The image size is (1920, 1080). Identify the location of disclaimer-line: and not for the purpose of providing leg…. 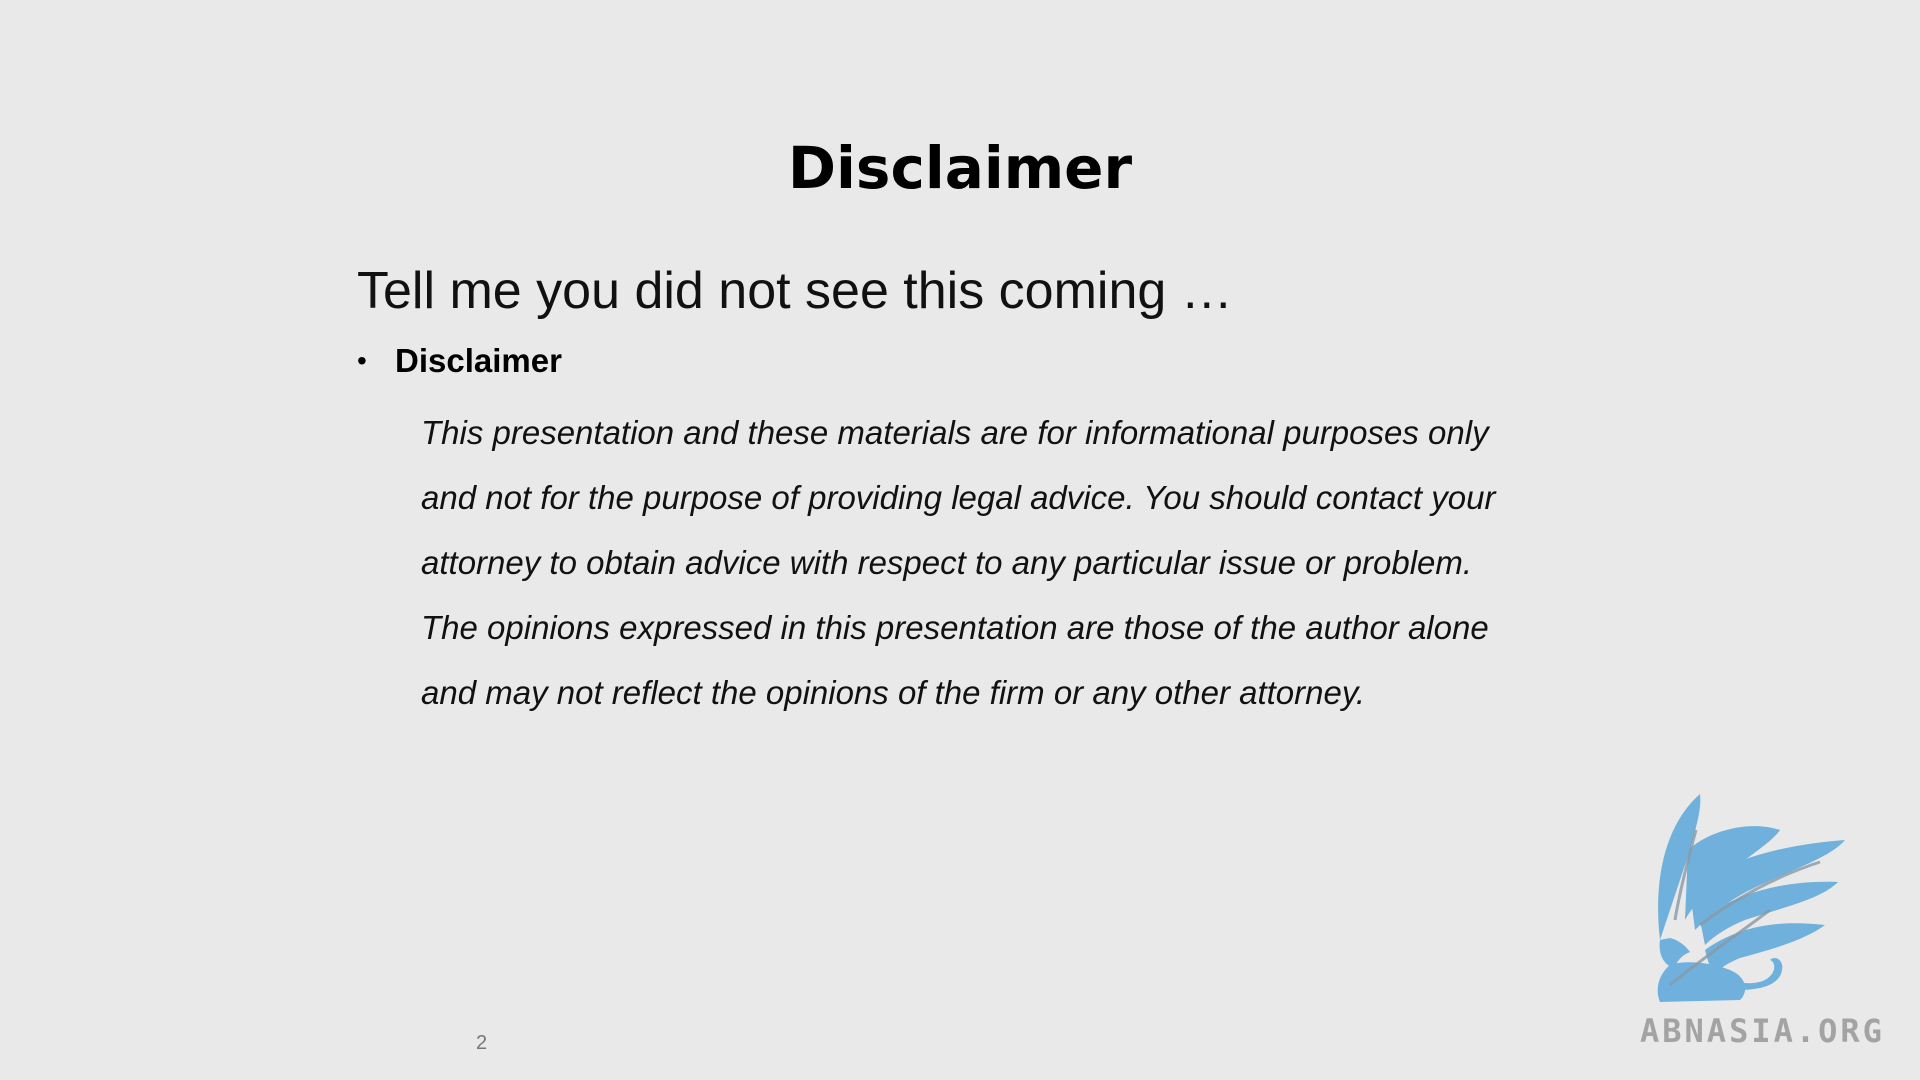
(958, 497).